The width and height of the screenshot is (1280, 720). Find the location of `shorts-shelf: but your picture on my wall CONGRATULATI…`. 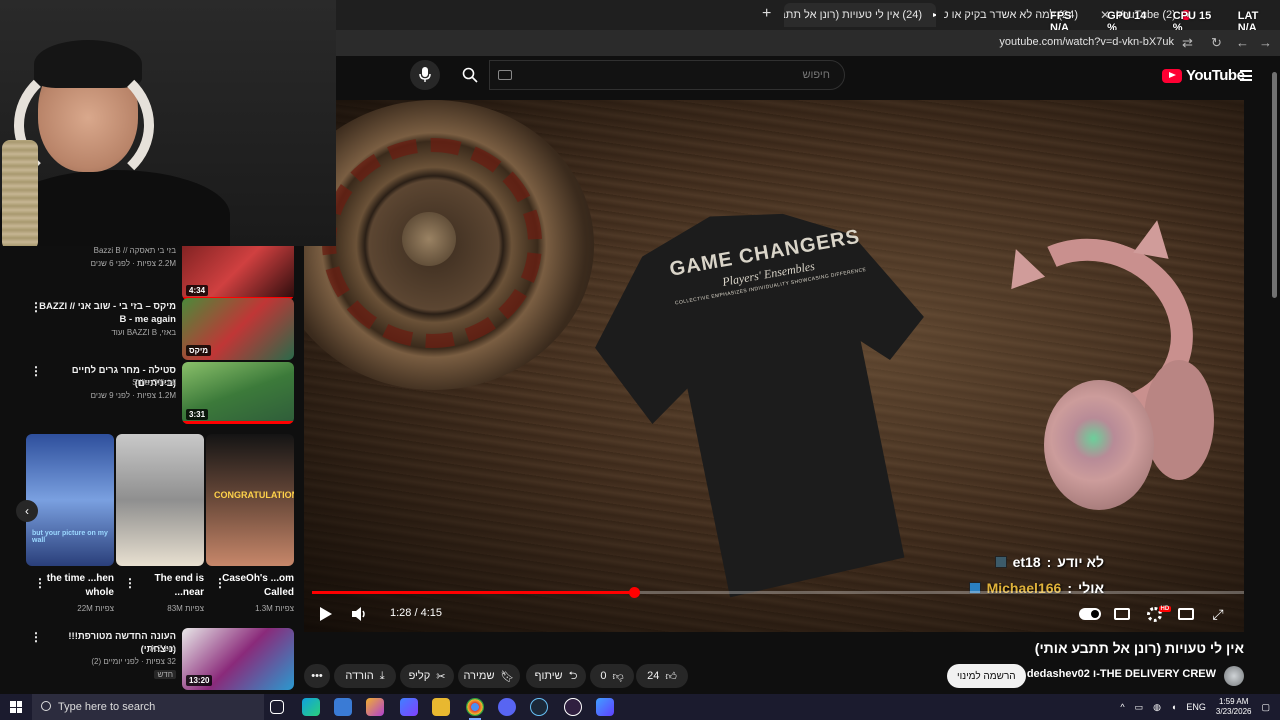

shorts-shelf: but your picture on my wall CONGRATULATI… is located at coordinates (152, 524).